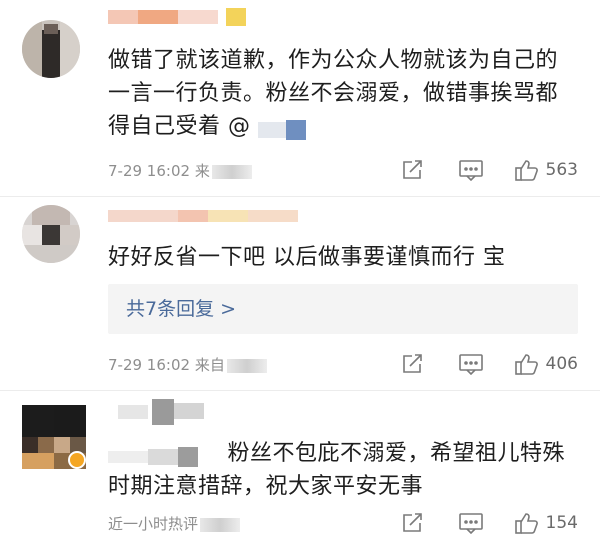 Image resolution: width=600 pixels, height=550 pixels. What do you see at coordinates (202, 171) in the screenshot?
I see `source-text: 来` at bounding box center [202, 171].